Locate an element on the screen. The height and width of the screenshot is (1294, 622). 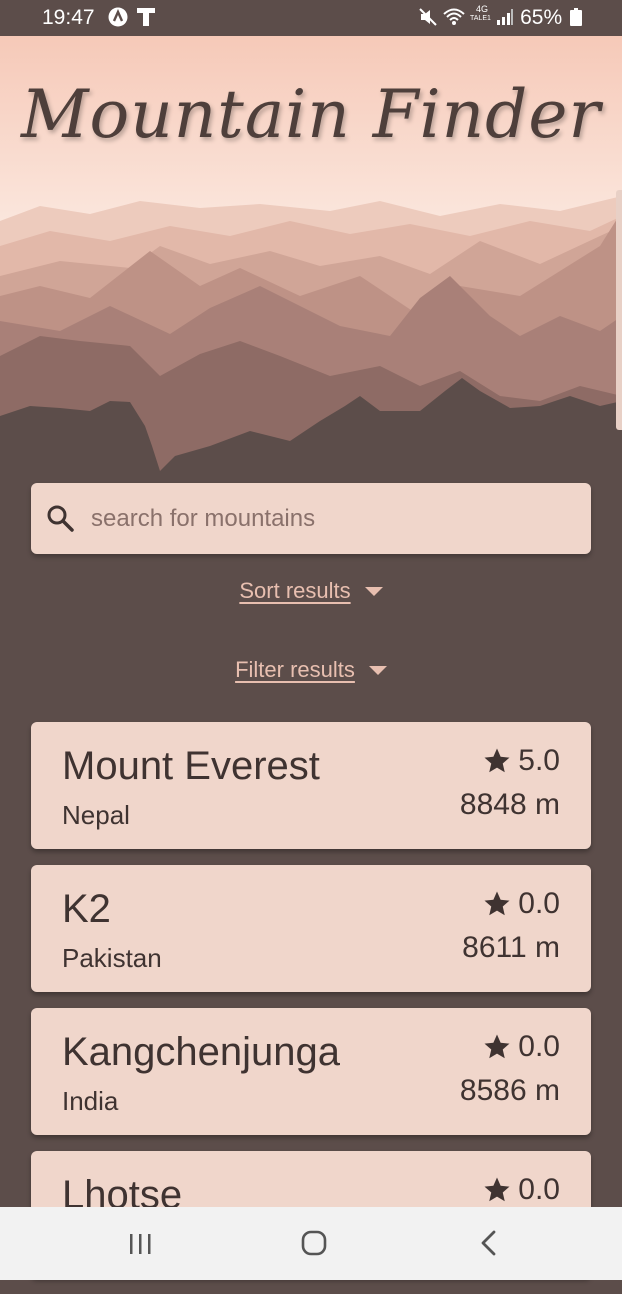
mute-icon is located at coordinates (428, 19).